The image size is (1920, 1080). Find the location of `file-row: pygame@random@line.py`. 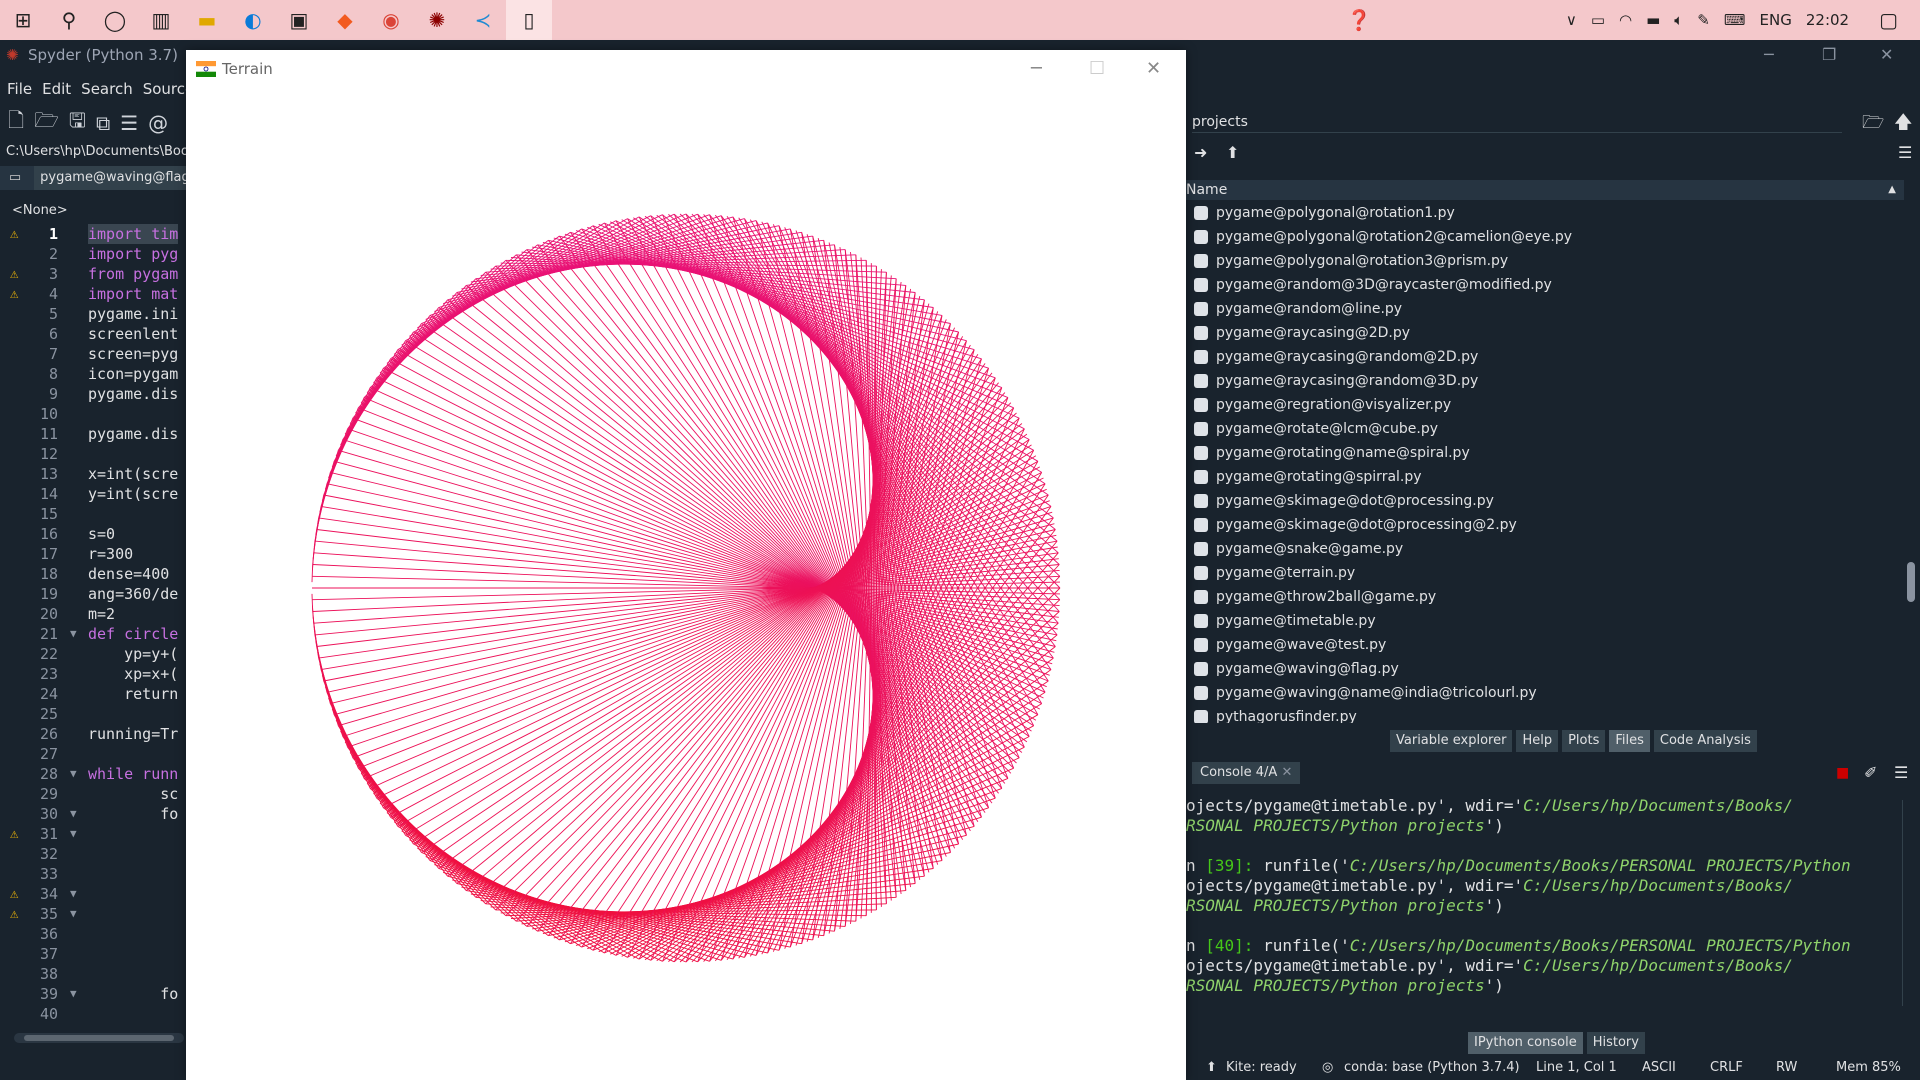

file-row: pygame@random@line.py is located at coordinates (1545, 309).